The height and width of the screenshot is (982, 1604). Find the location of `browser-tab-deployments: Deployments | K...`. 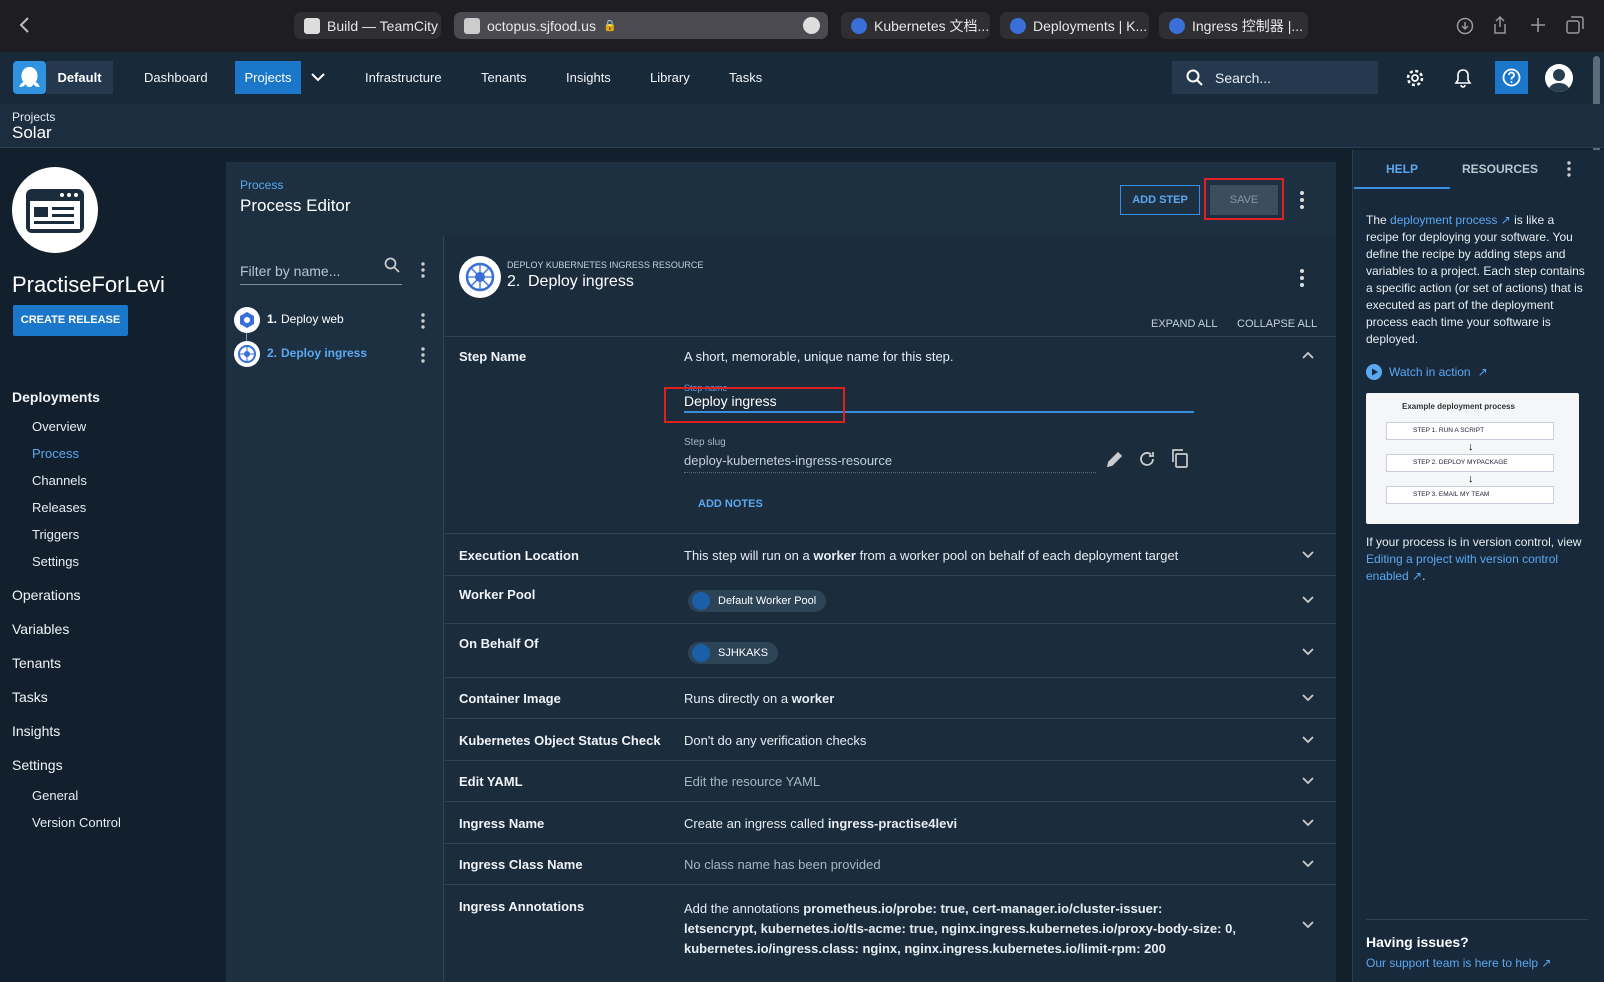

browser-tab-deployments: Deployments | K... is located at coordinates (1074, 25).